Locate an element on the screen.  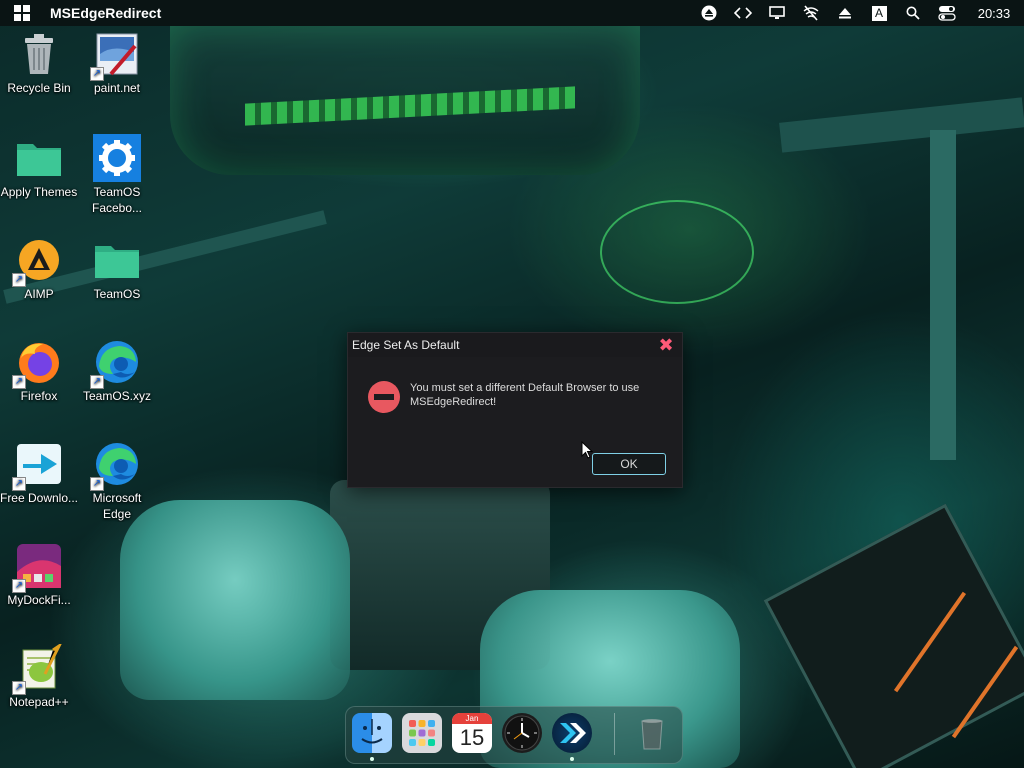
dialog-title: Edge Set As Default is located at coordinates (515, 345).